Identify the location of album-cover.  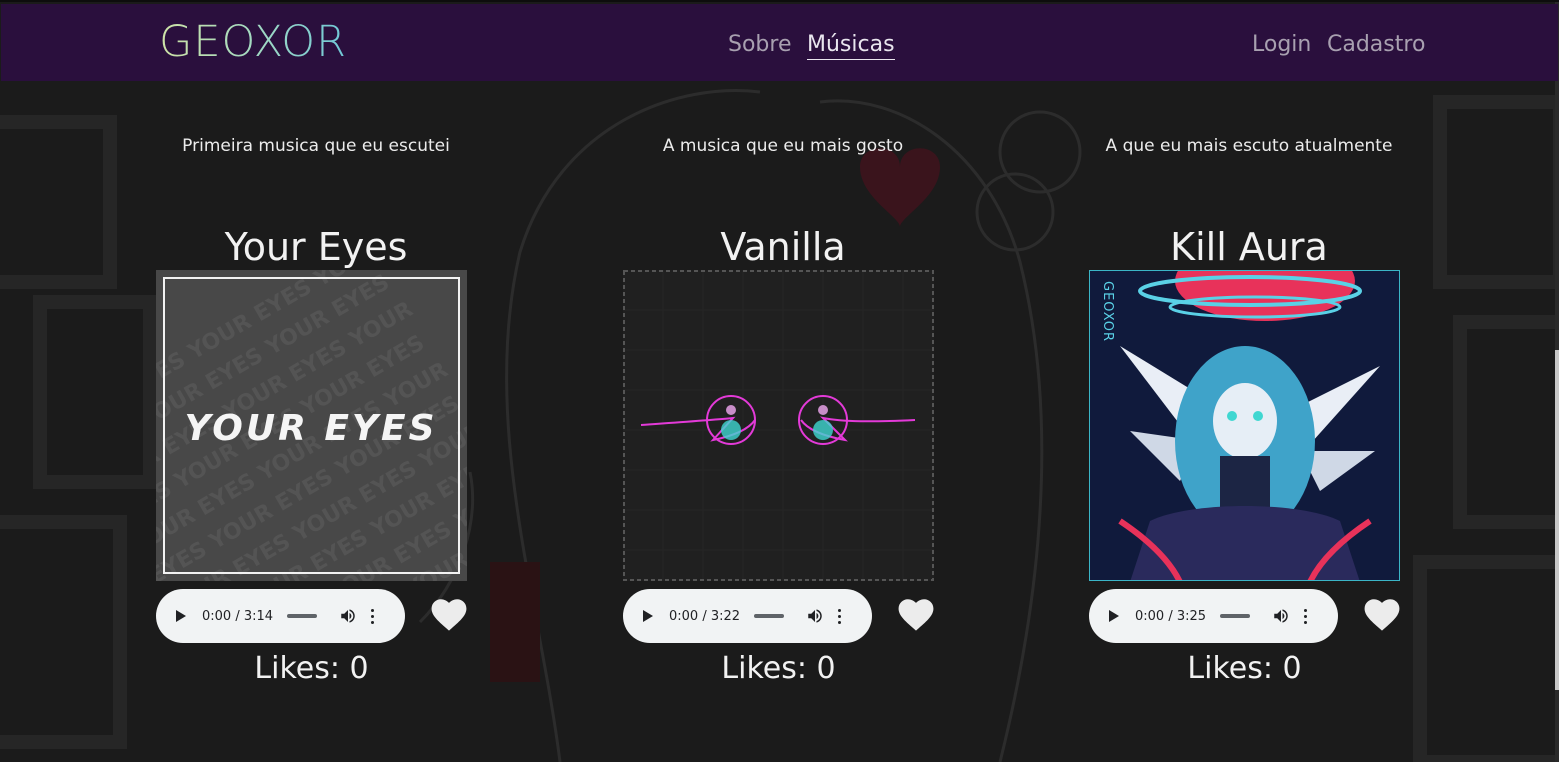
(778, 425).